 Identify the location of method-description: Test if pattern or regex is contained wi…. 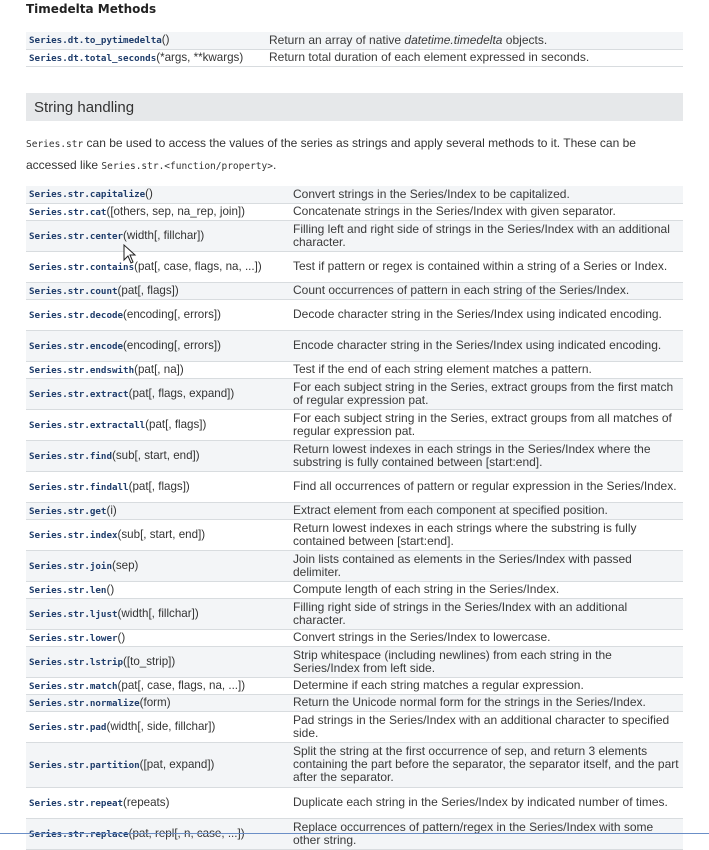
(486, 267).